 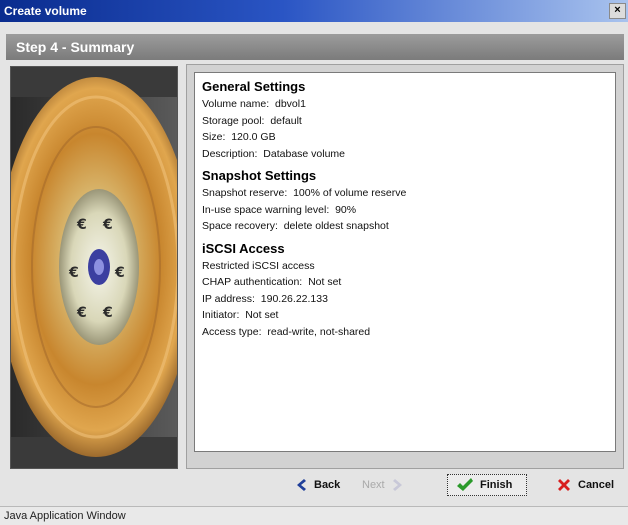 What do you see at coordinates (397, 485) in the screenshot?
I see `next-arrow-icon` at bounding box center [397, 485].